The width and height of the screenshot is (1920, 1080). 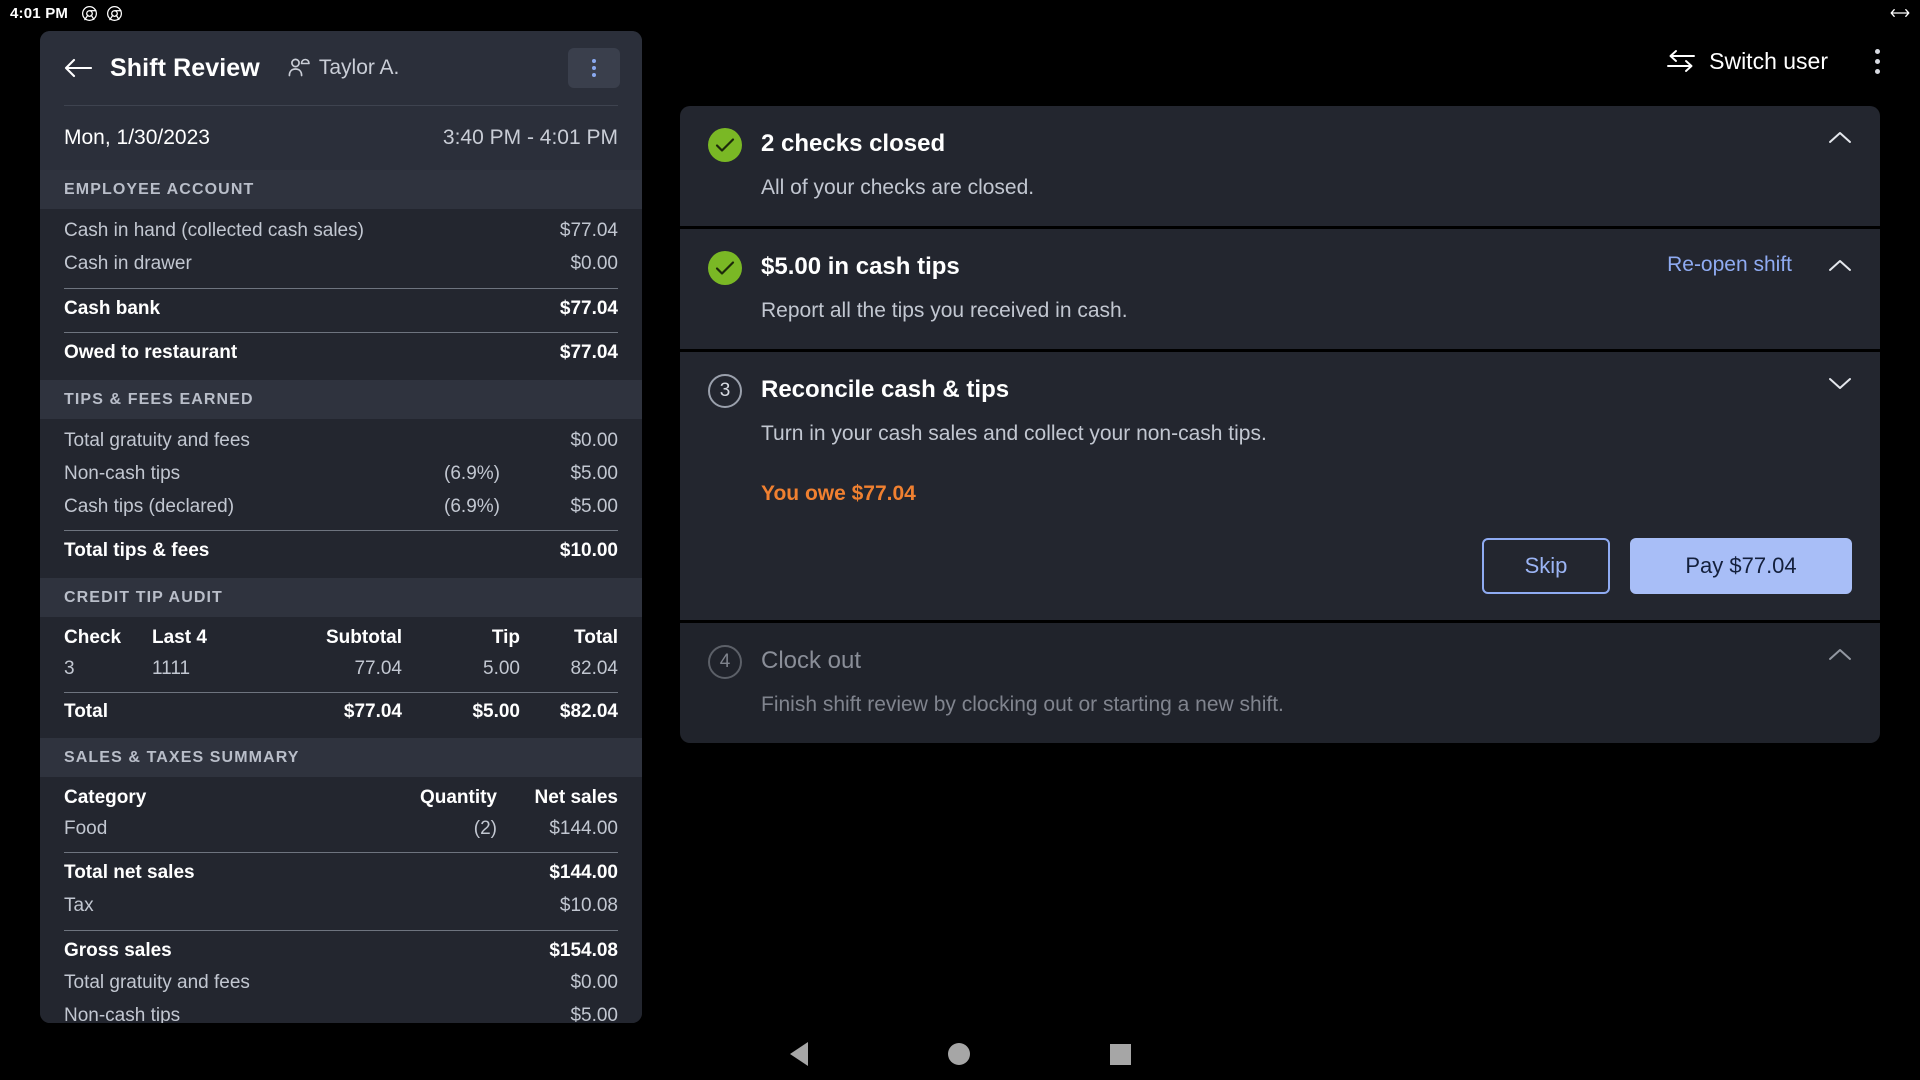 I want to click on skip-button: Skip, so click(x=1546, y=566).